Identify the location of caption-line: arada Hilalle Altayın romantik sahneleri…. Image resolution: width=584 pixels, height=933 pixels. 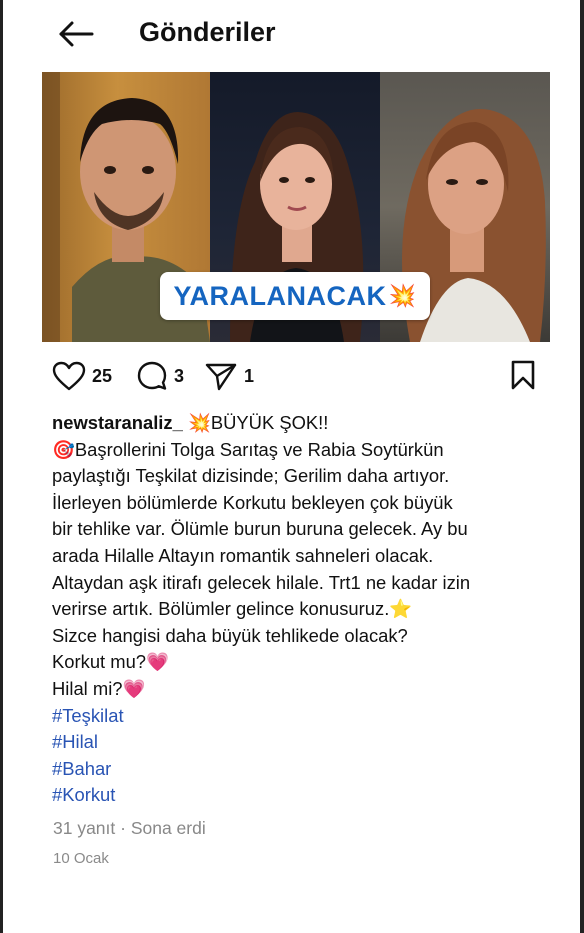
(243, 555).